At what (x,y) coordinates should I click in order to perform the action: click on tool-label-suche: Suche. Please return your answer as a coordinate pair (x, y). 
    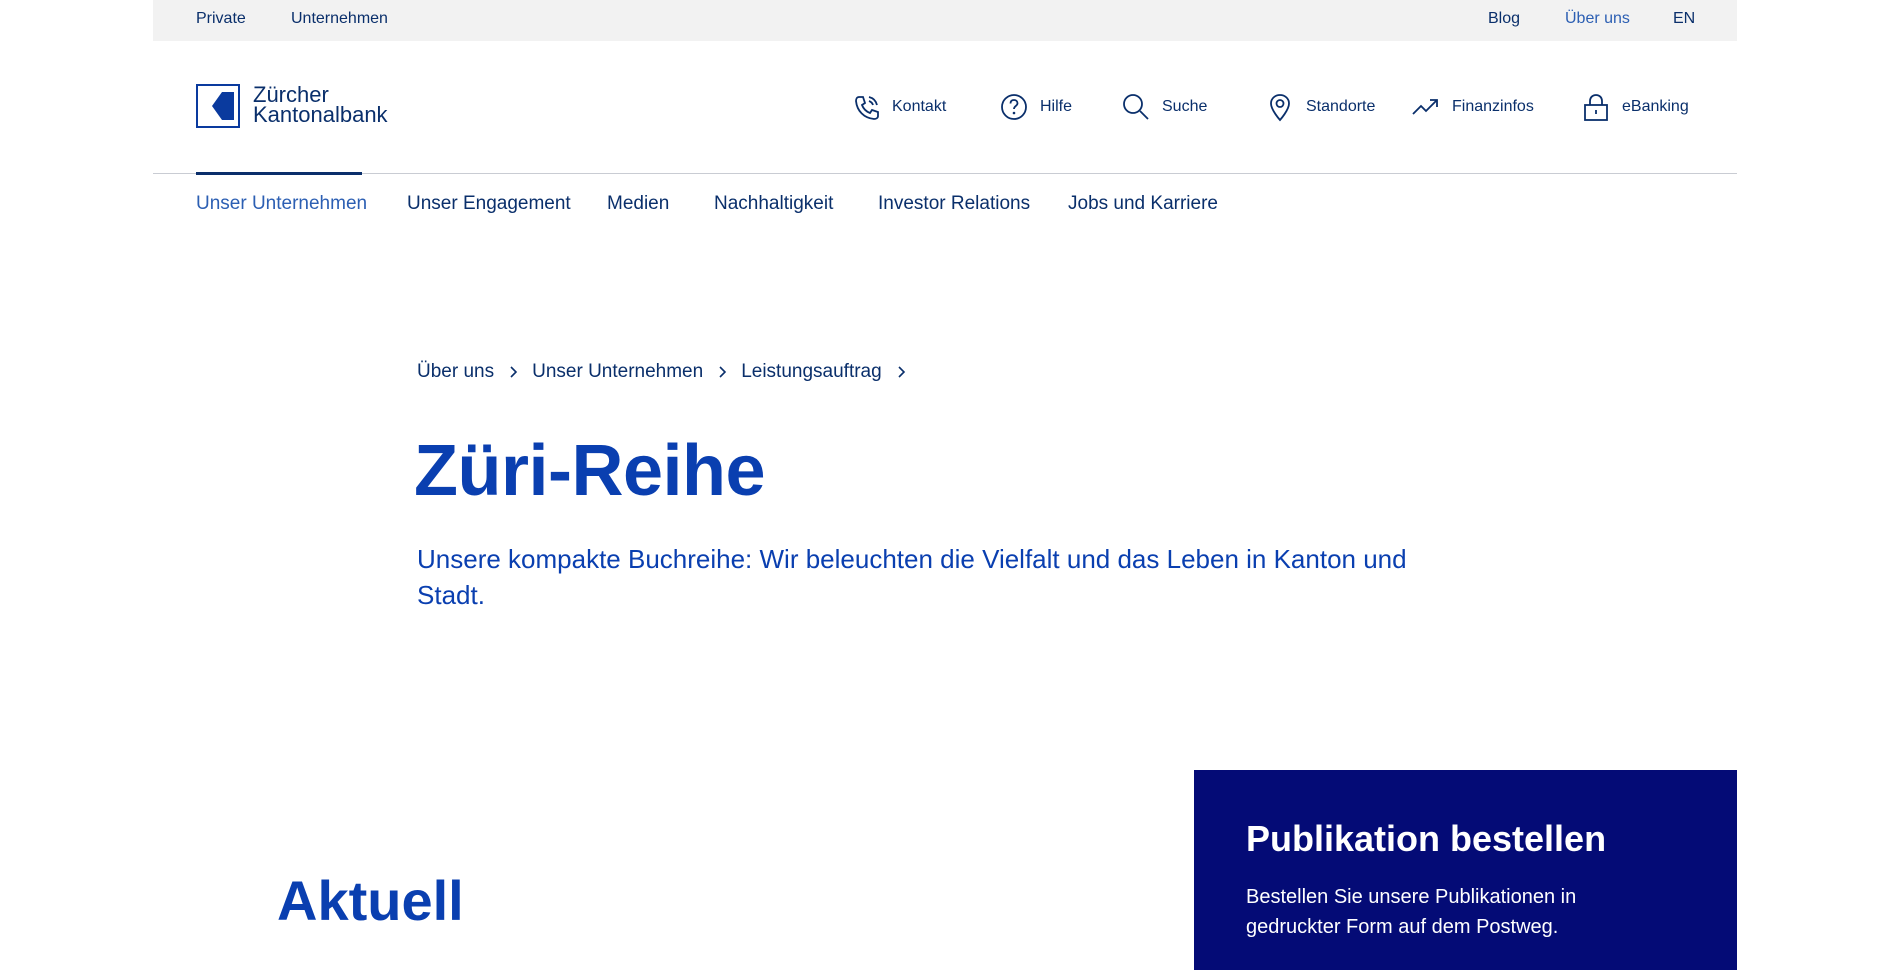
    Looking at the image, I should click on (1185, 106).